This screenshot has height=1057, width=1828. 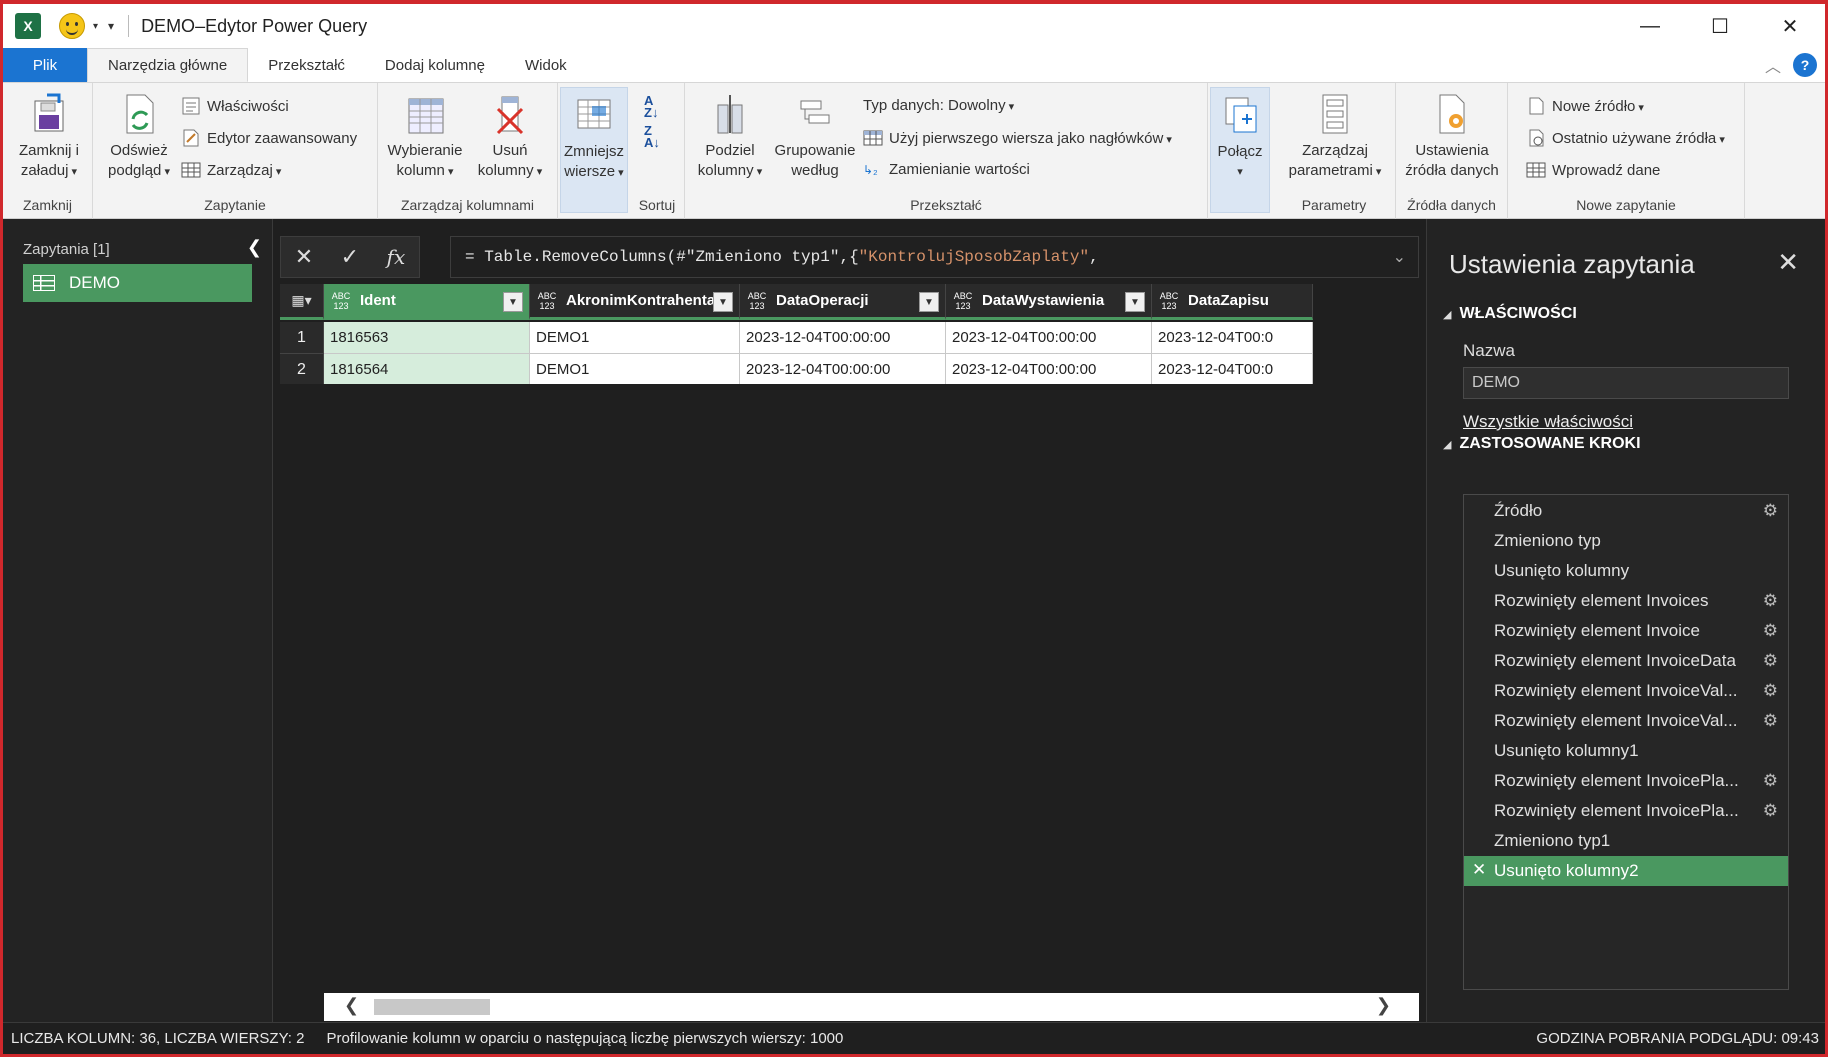 What do you see at coordinates (306, 65) in the screenshot?
I see `tab-transform: Przekształć` at bounding box center [306, 65].